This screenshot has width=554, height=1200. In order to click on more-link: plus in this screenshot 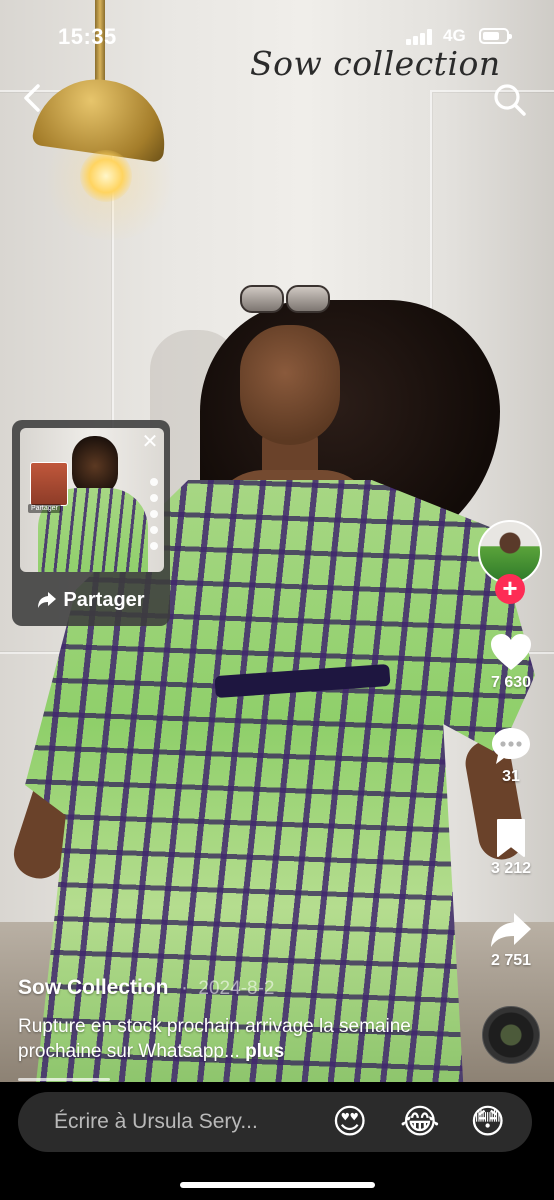, I will do `click(264, 1051)`.